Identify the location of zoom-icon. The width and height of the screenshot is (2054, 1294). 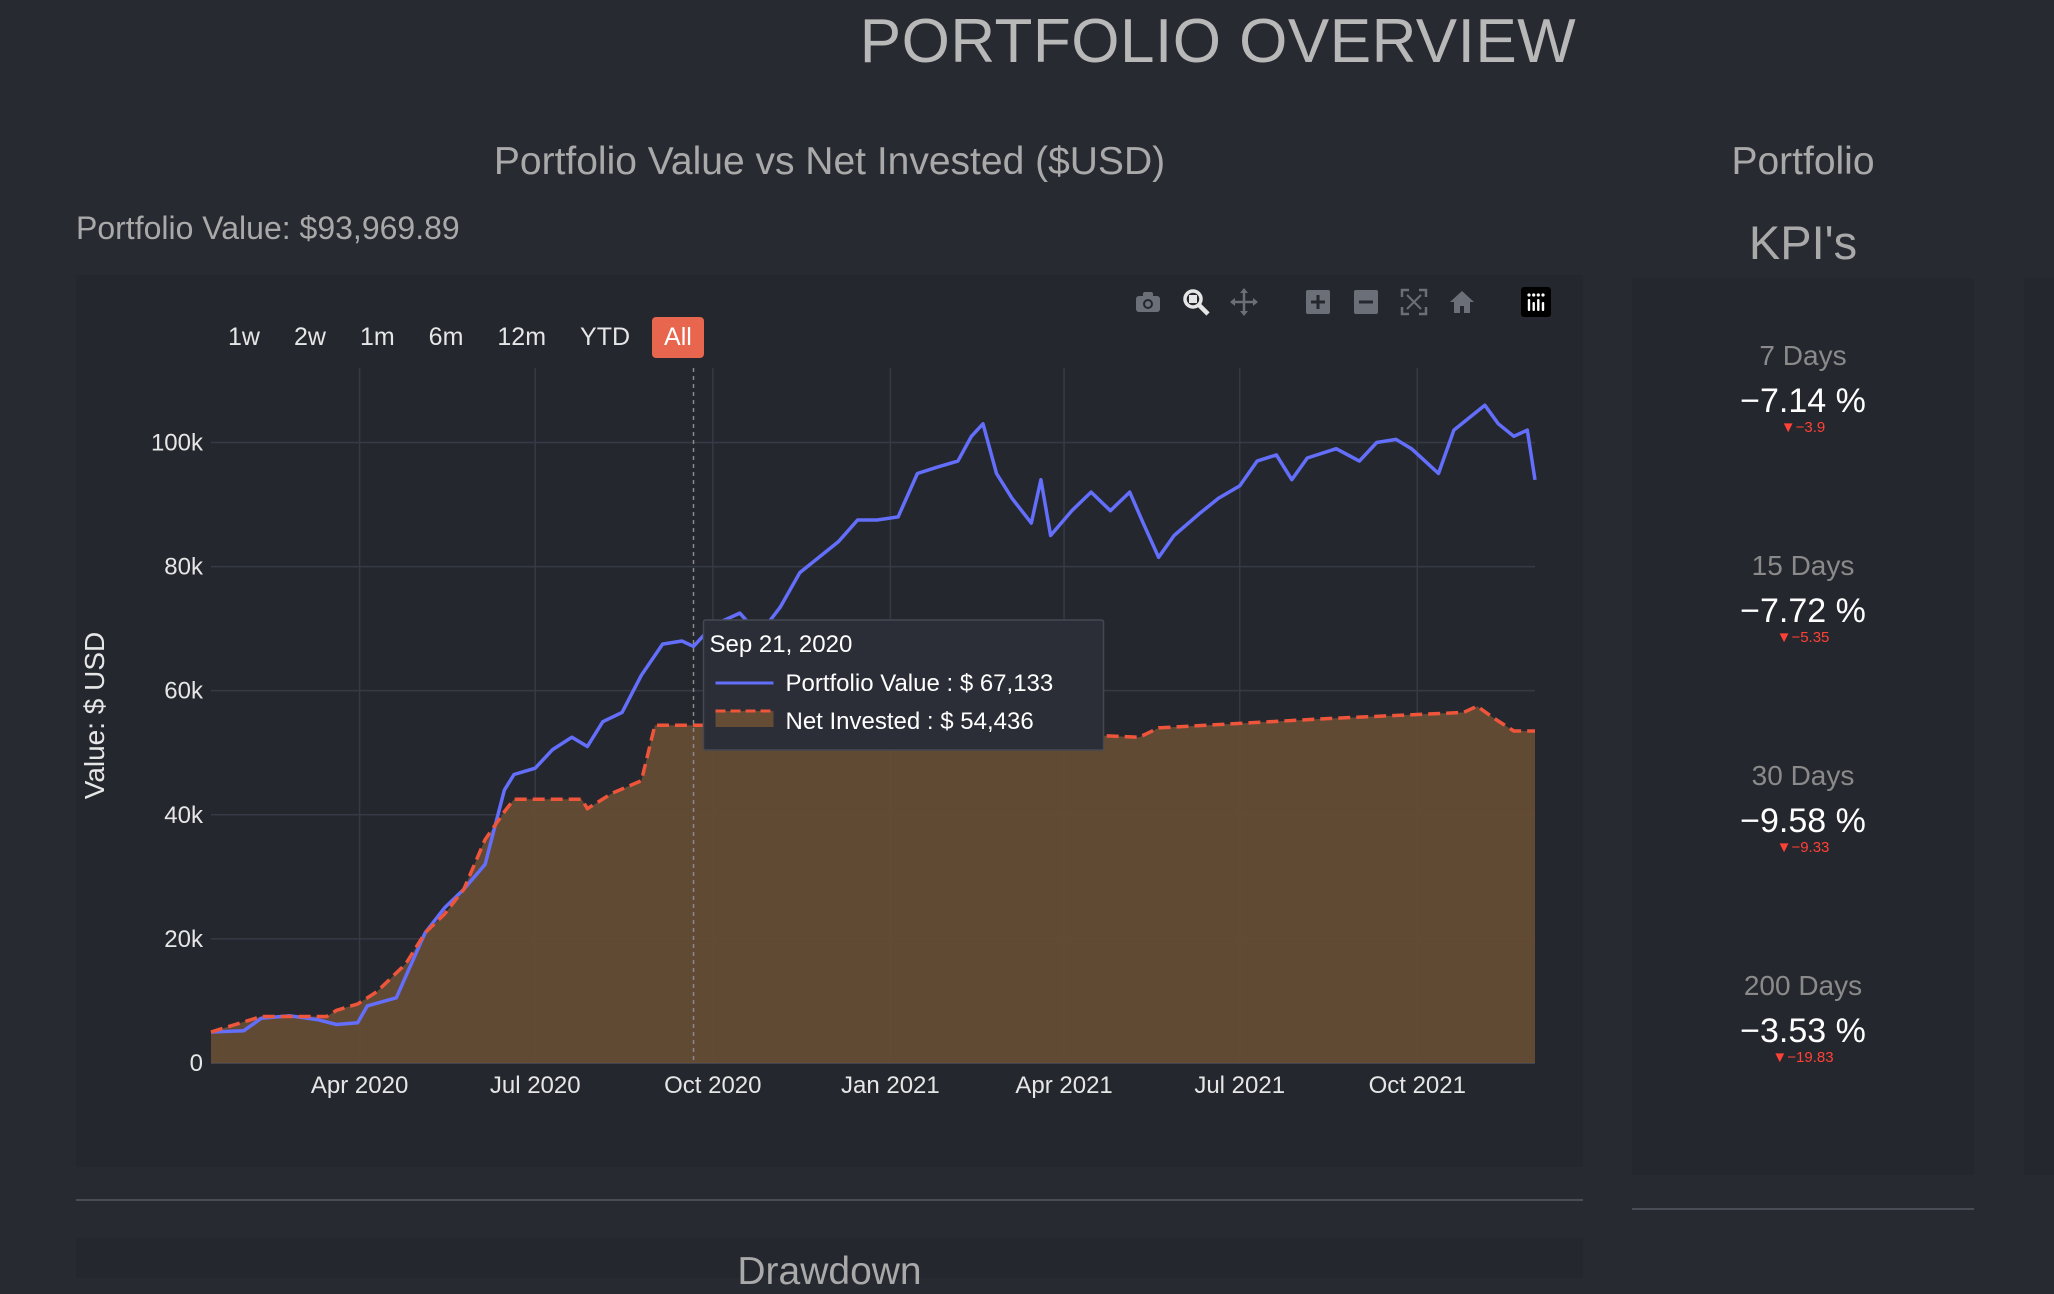
(1196, 302).